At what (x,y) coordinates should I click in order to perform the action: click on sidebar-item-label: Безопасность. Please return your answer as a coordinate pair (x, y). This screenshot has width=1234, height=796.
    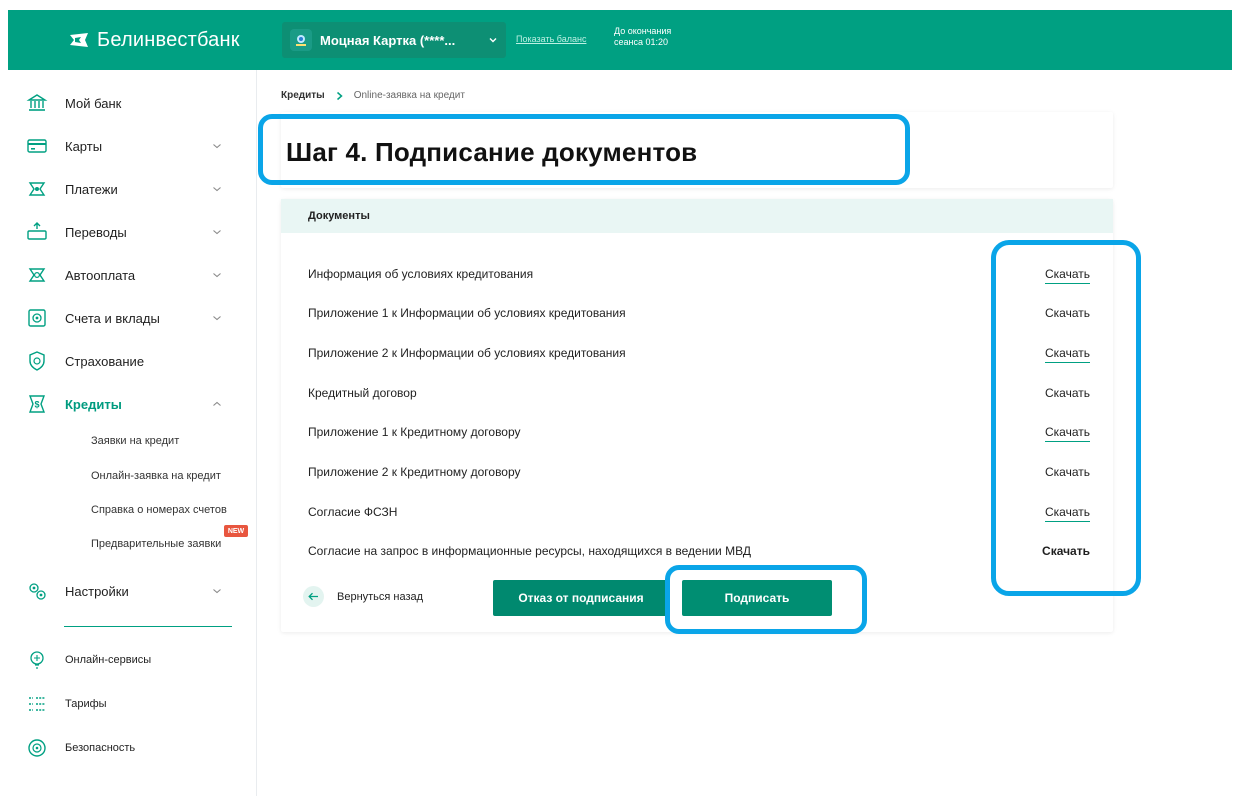
    Looking at the image, I should click on (100, 748).